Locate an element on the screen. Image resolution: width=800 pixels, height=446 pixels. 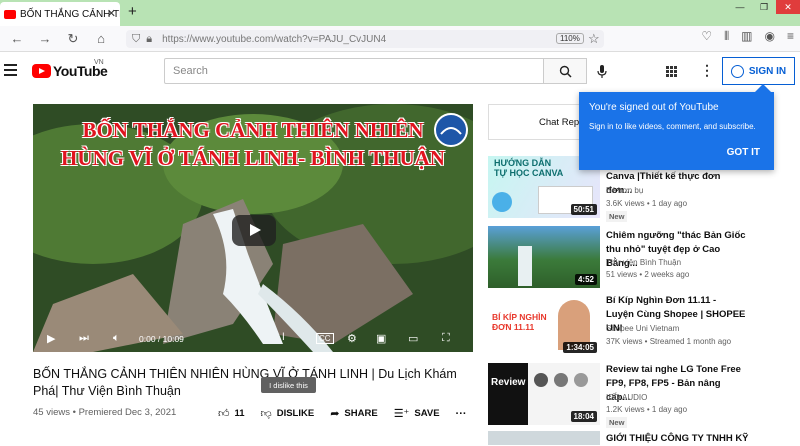
window-close-icon: ✕ is located at coordinates (788, 7).